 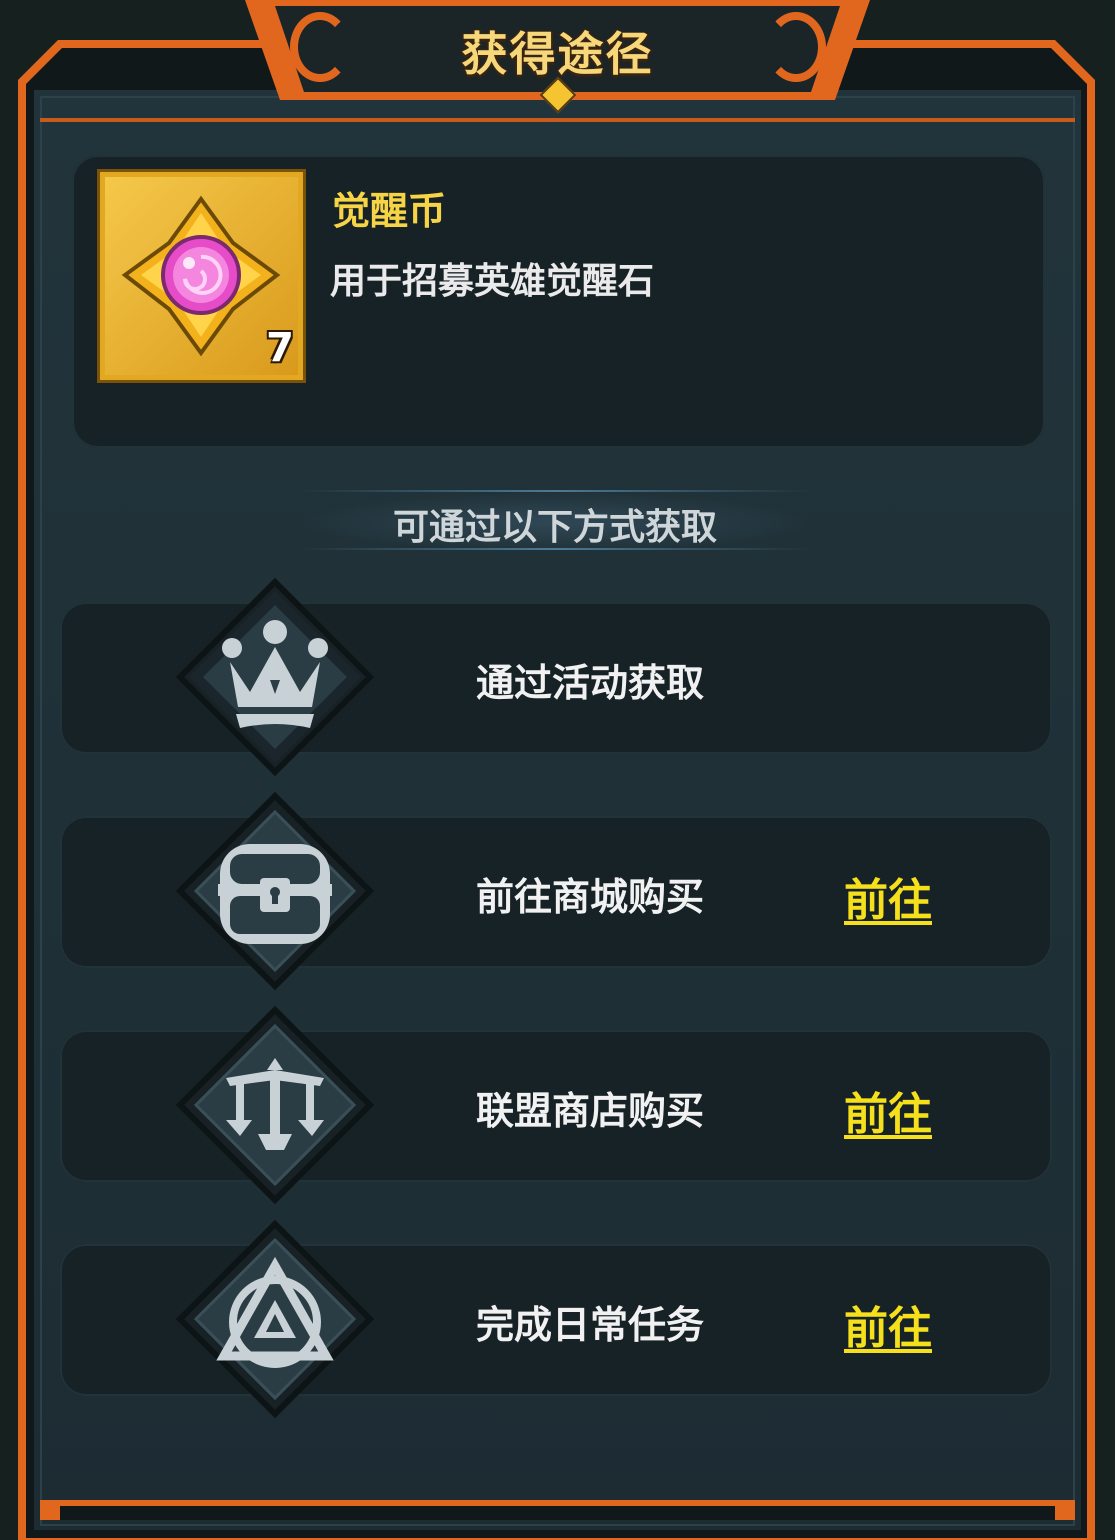 I want to click on item-description: 用于招募英雄觉醒石, so click(x=492, y=281).